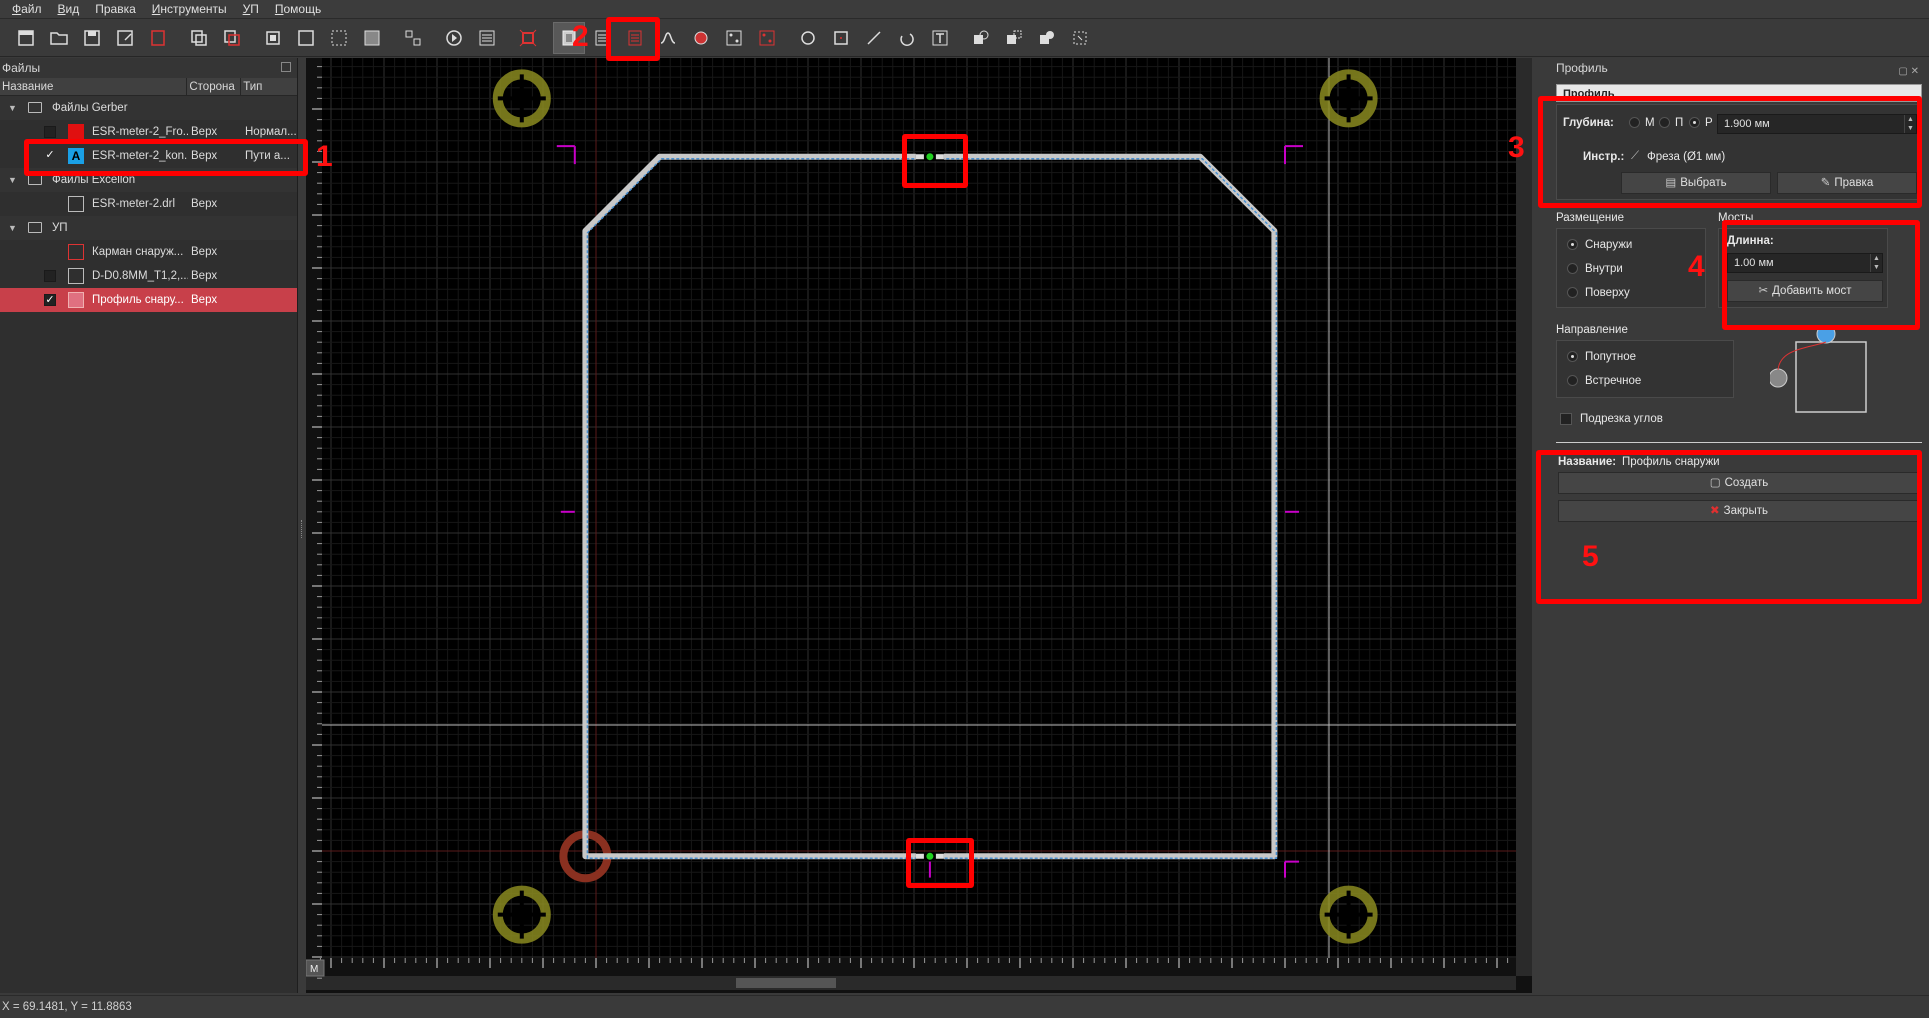 The width and height of the screenshot is (1929, 1018). What do you see at coordinates (413, 38) in the screenshot?
I see `align-icon` at bounding box center [413, 38].